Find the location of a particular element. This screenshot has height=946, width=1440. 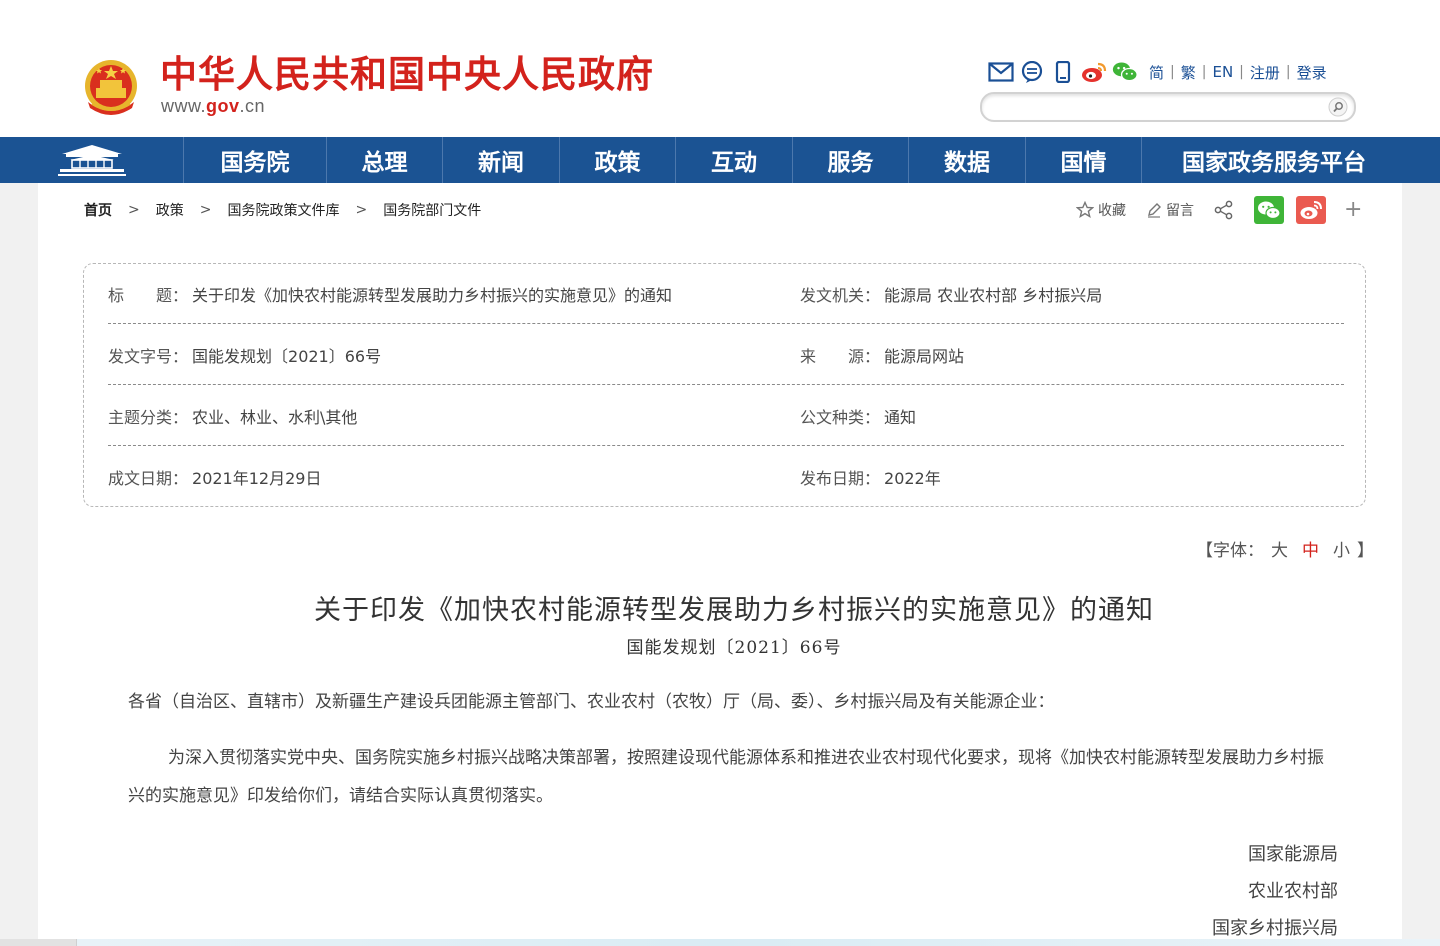

font-size-control: 【字体： 大中小】 is located at coordinates (1285, 548).